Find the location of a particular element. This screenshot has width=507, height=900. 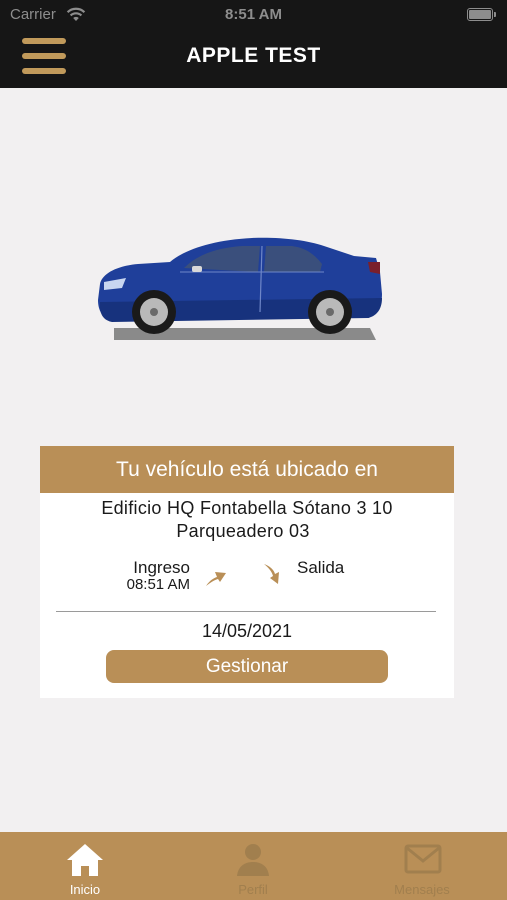

status-bar: Carrier 8:51 AM is located at coordinates (253, 15).